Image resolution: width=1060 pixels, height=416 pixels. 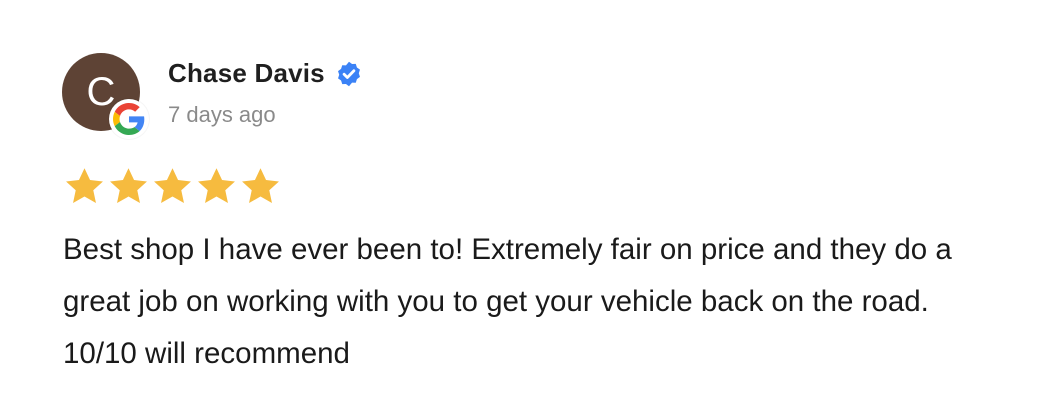 I want to click on star-rating, so click(x=172, y=186).